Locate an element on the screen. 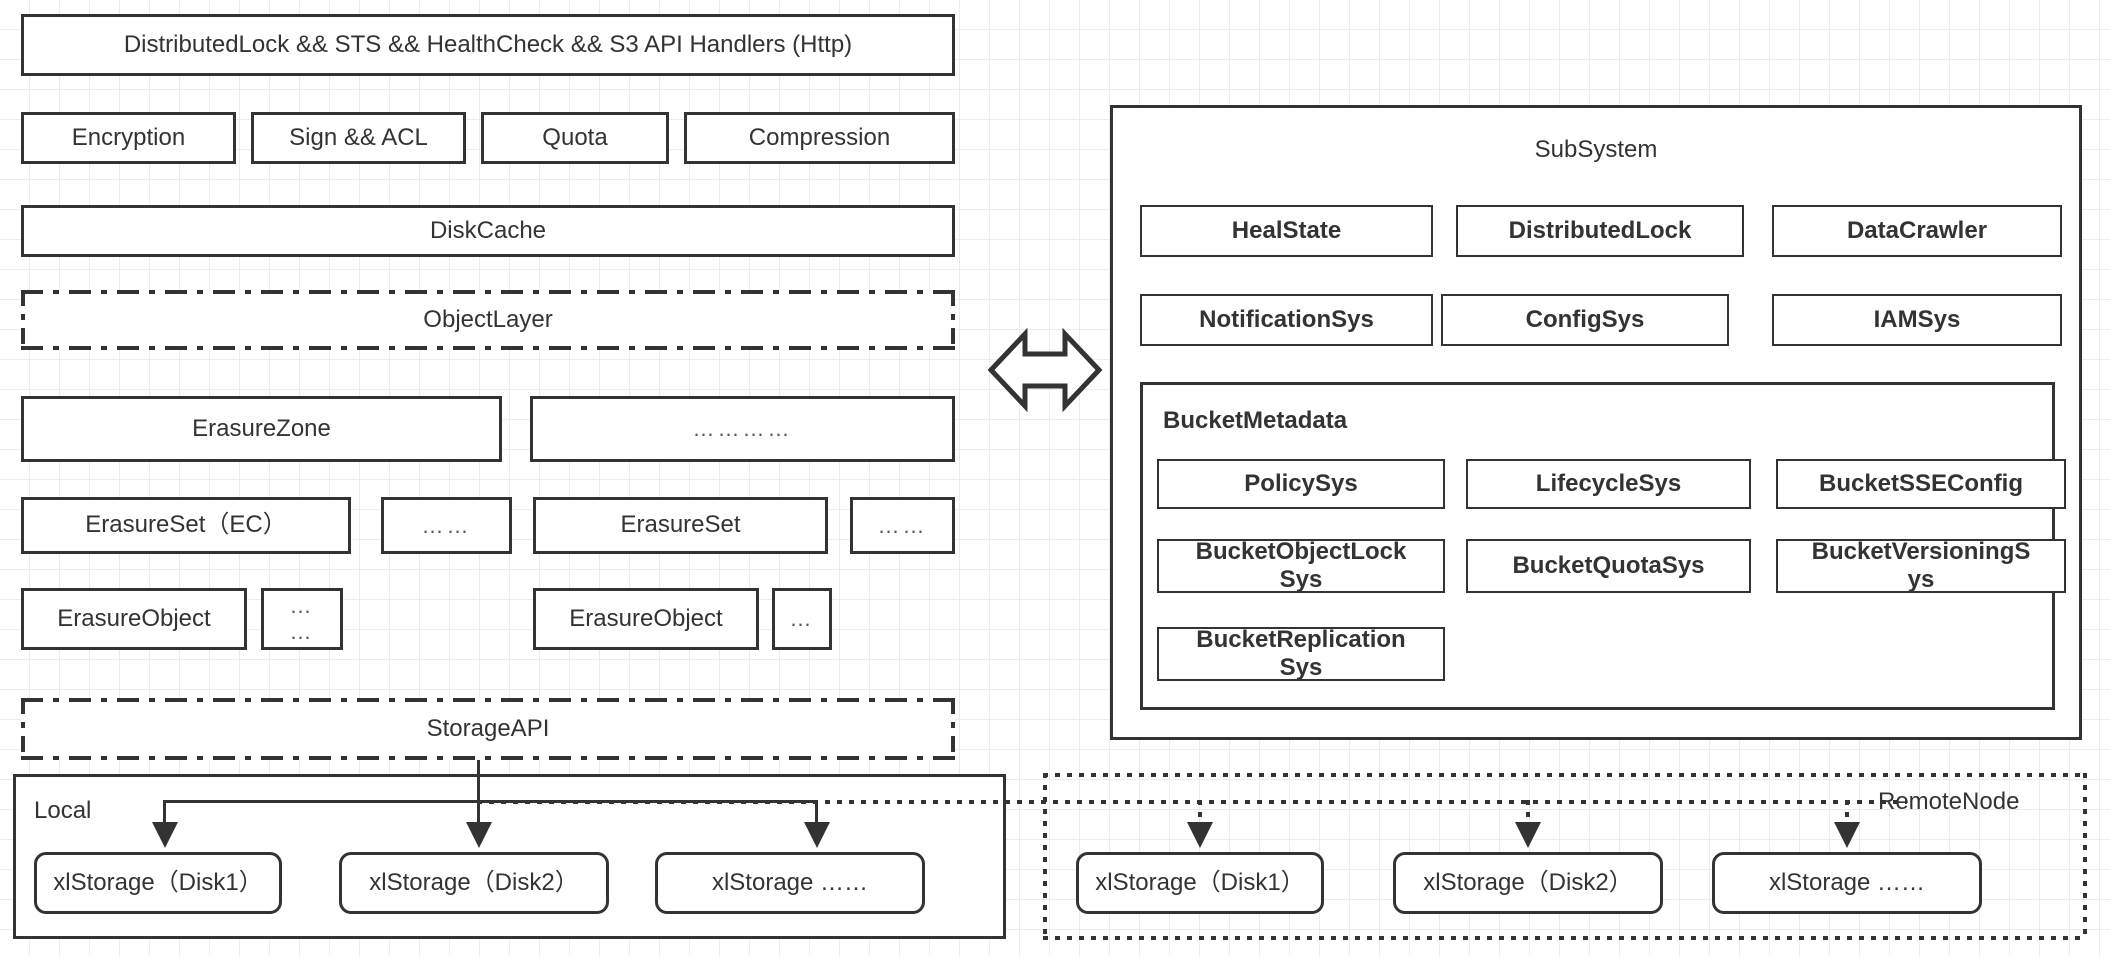 Image resolution: width=2110 pixels, height=956 pixels. node-policysys: PolicySys is located at coordinates (1301, 484).